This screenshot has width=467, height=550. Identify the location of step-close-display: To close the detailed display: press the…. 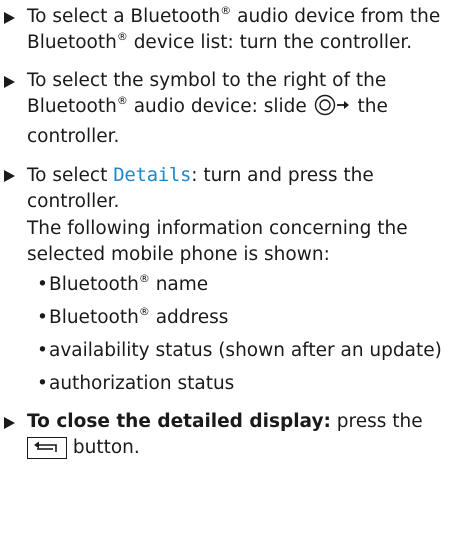
(232, 435).